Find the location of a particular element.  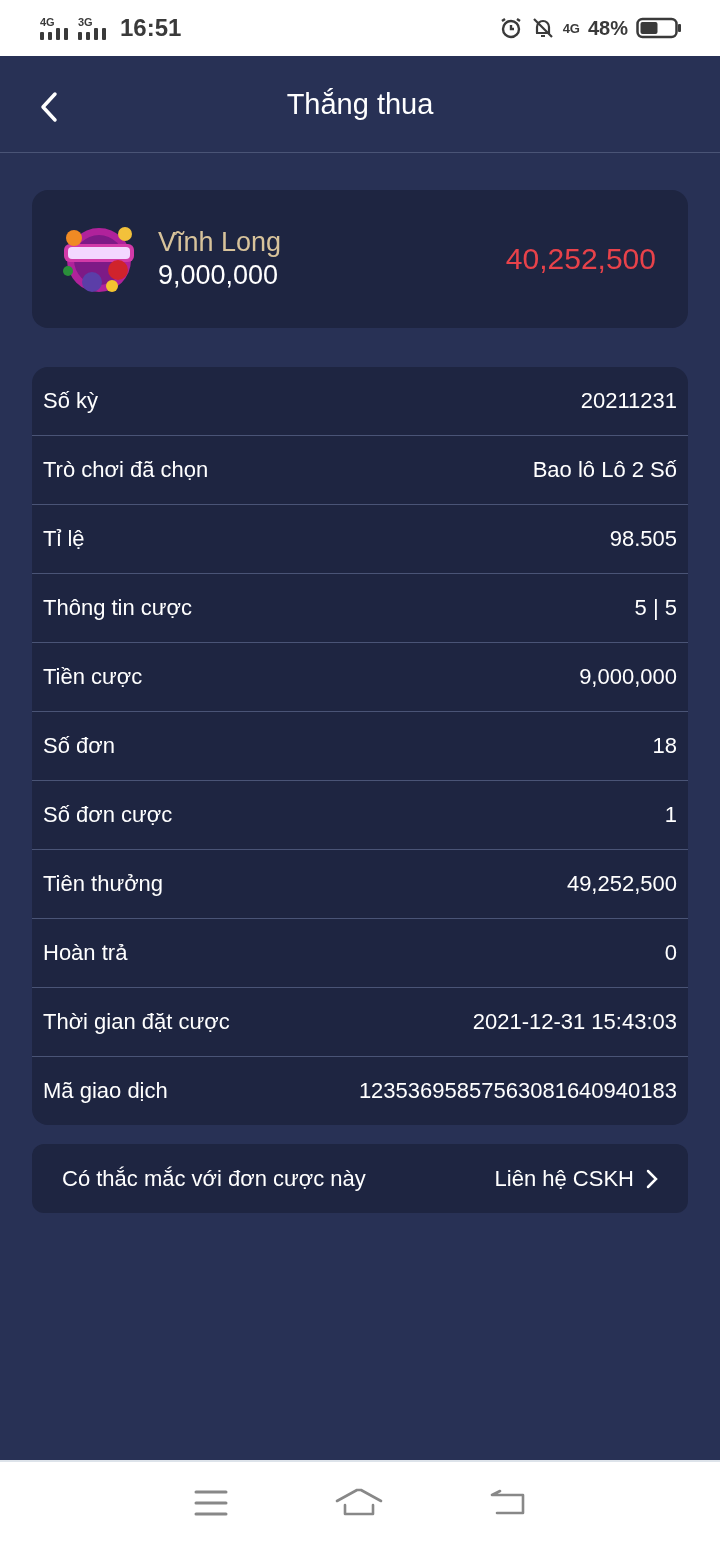

detail-value: 20211231 is located at coordinates (628, 401).